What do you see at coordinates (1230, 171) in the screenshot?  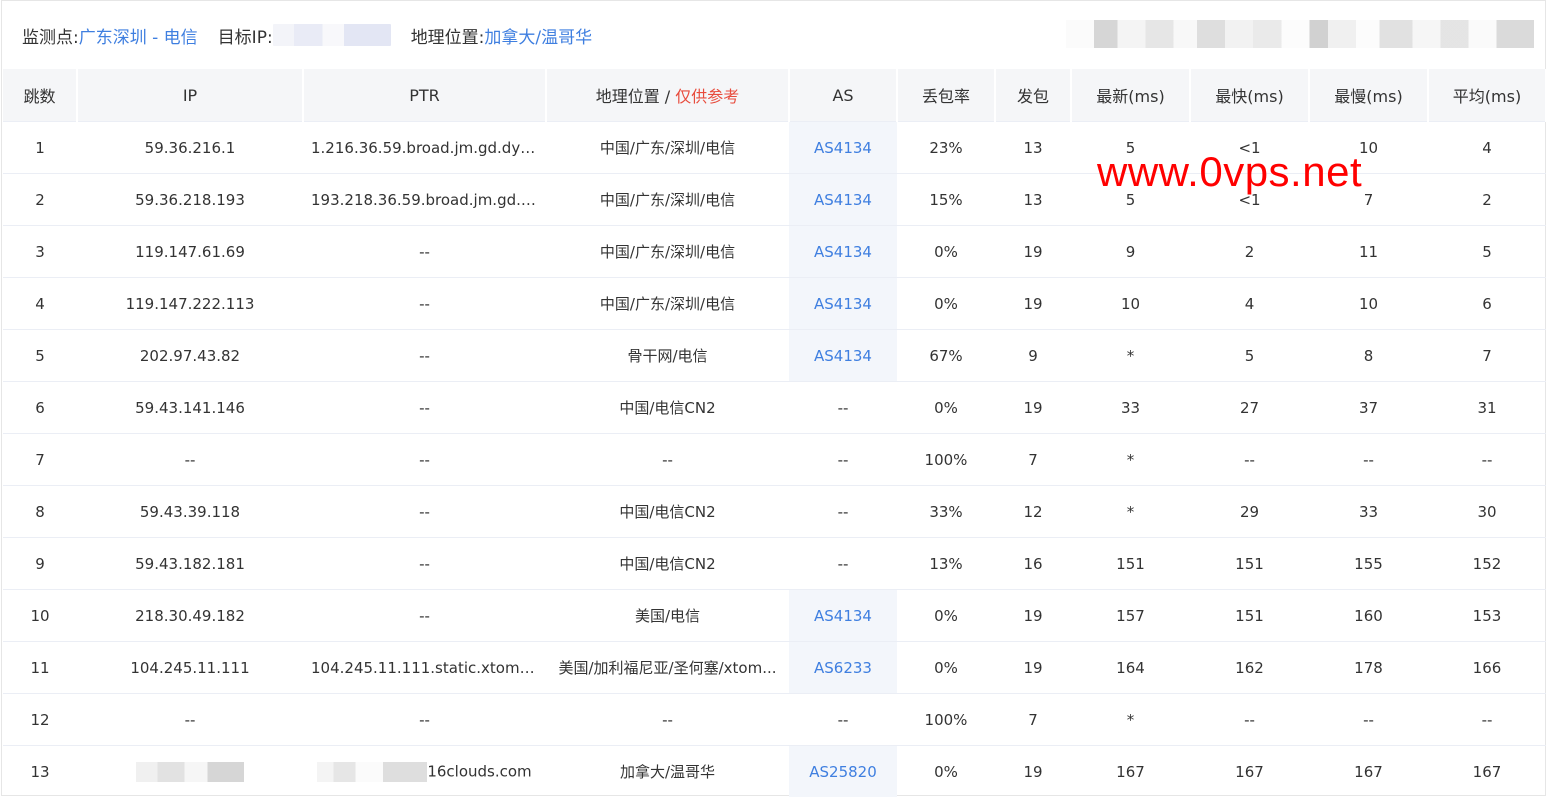 I see `watermark: www.0vps.net` at bounding box center [1230, 171].